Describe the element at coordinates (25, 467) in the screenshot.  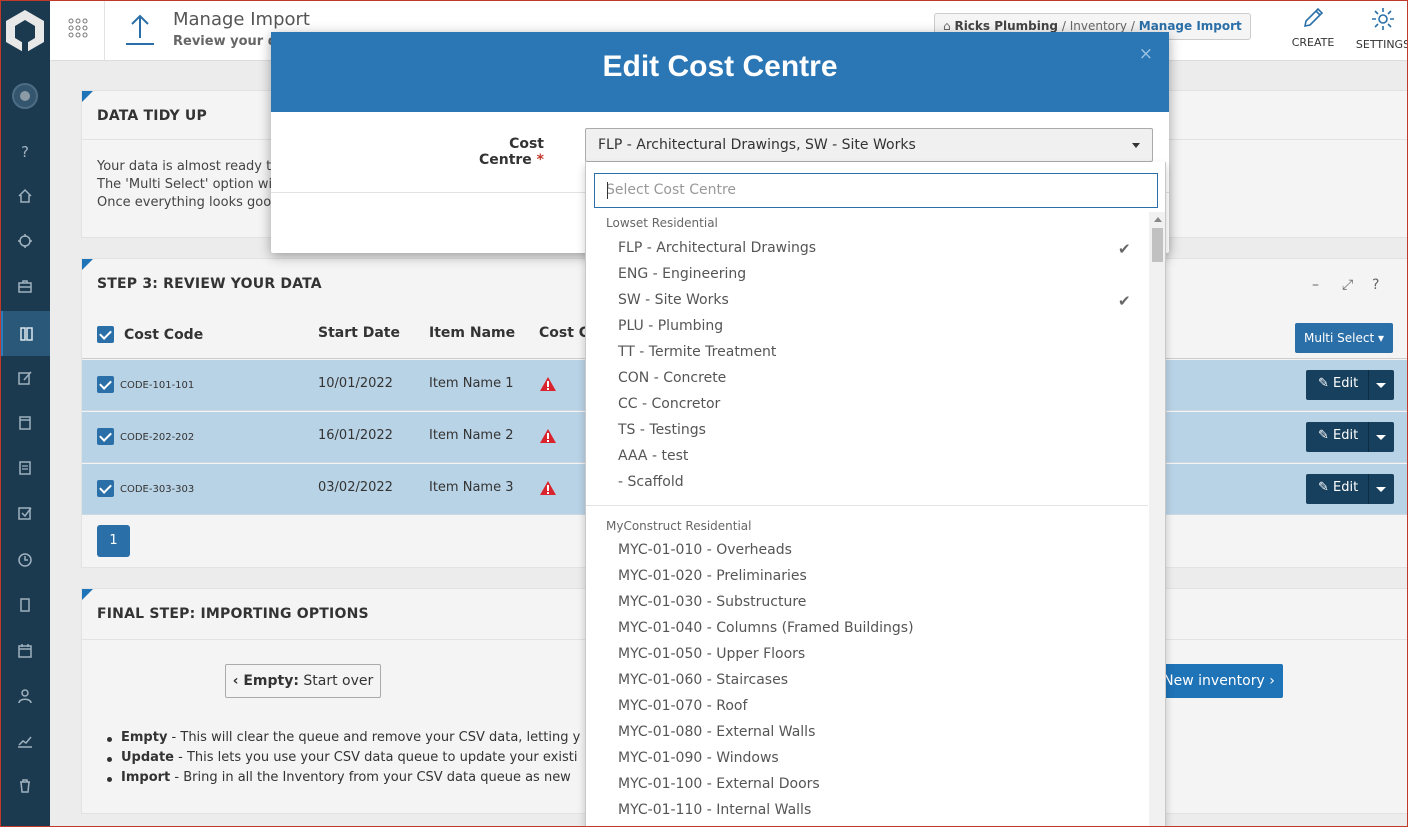
I see `invoice-icon` at that location.